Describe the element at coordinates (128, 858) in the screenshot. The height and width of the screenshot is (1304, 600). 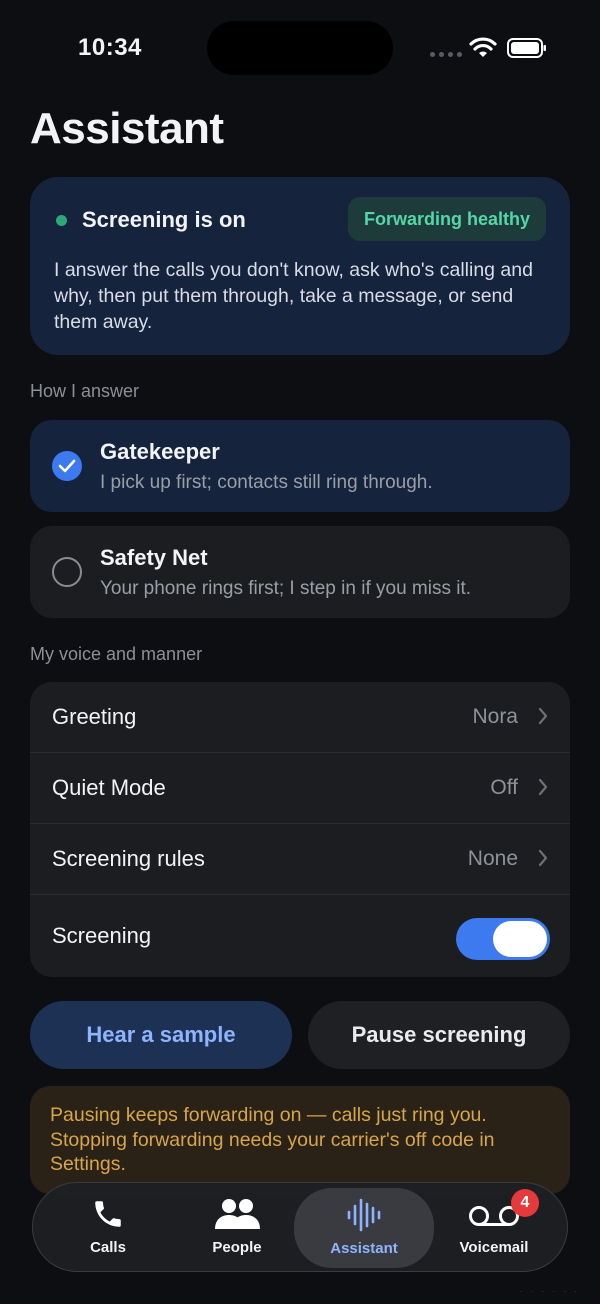
I see `row-label: Screening rules` at that location.